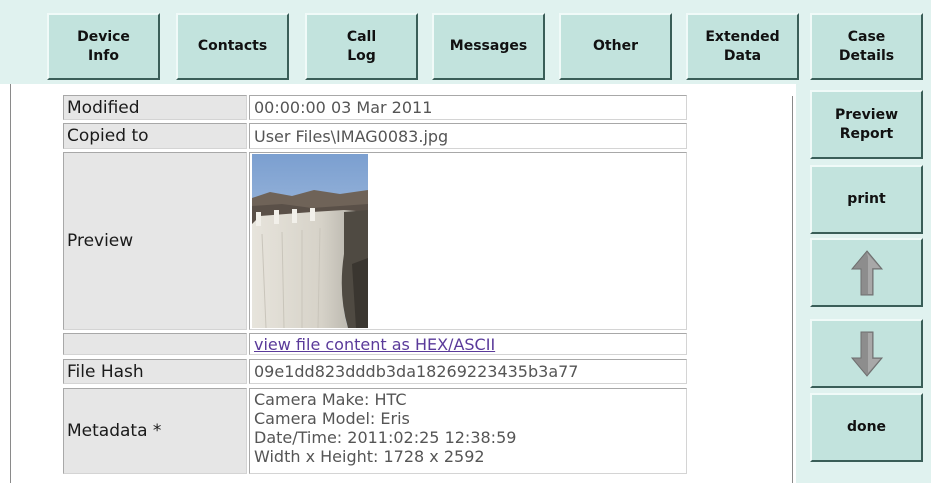  What do you see at coordinates (232, 46) in the screenshot?
I see `tab-contacts: Contacts` at bounding box center [232, 46].